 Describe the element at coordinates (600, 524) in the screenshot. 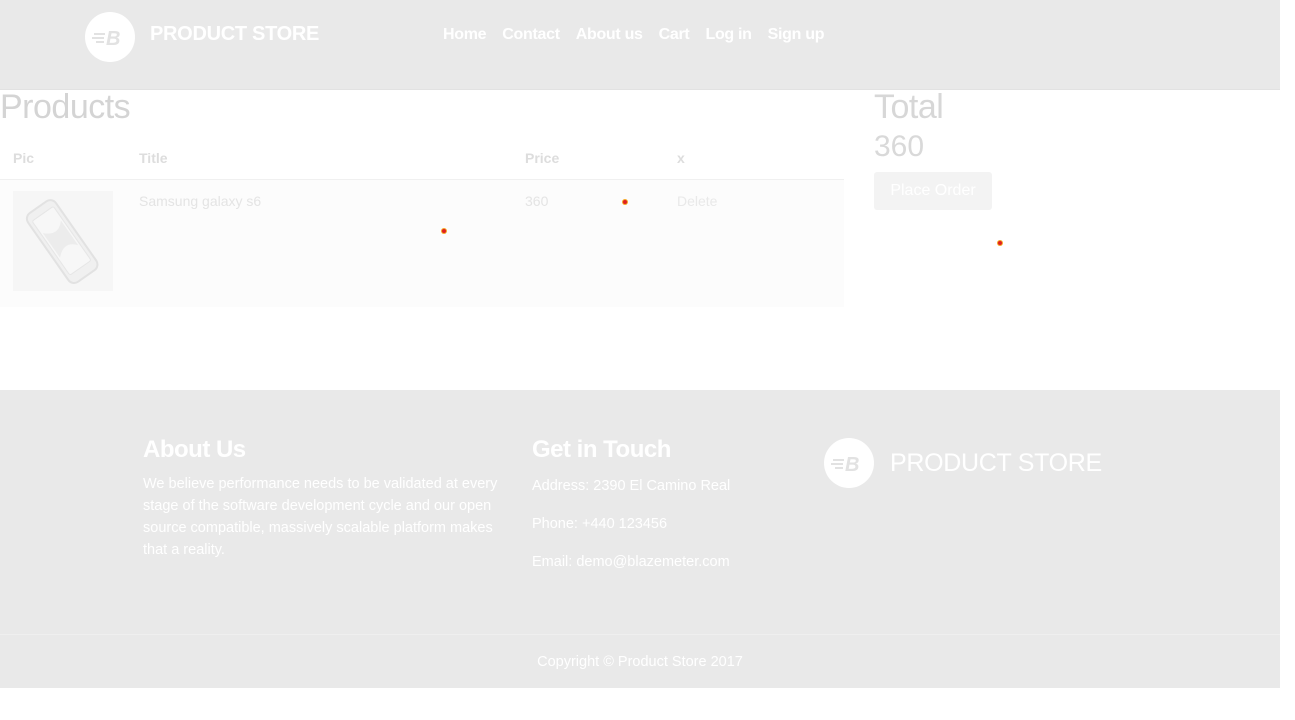

I see `contact-phone: Phone: +440 123456` at that location.